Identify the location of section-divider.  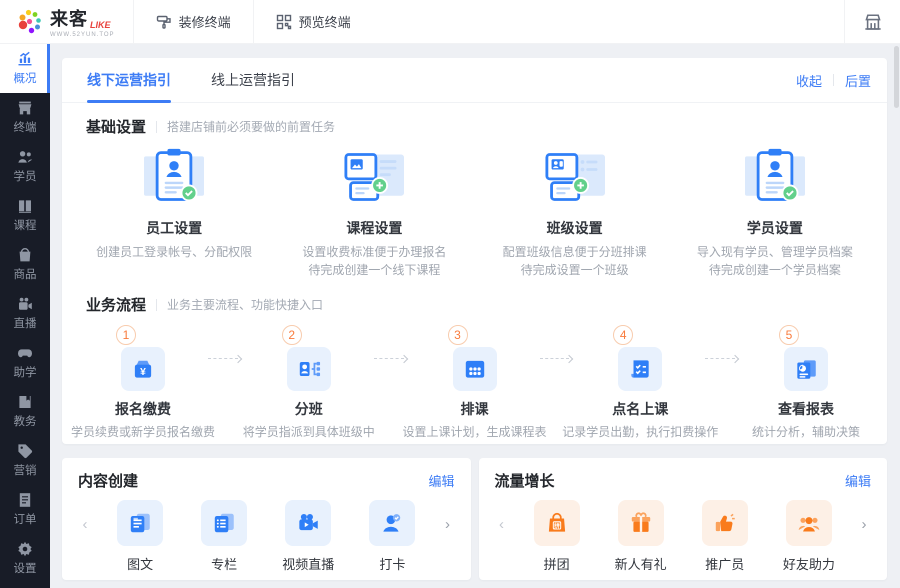
(157, 126).